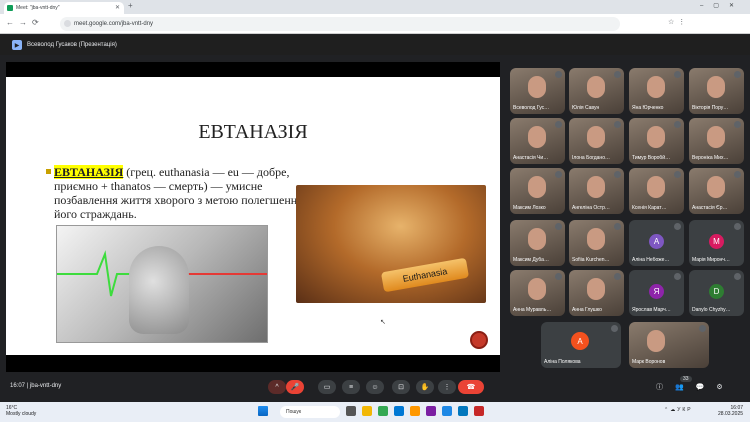  I want to click on file-explorer-icon, so click(367, 411).